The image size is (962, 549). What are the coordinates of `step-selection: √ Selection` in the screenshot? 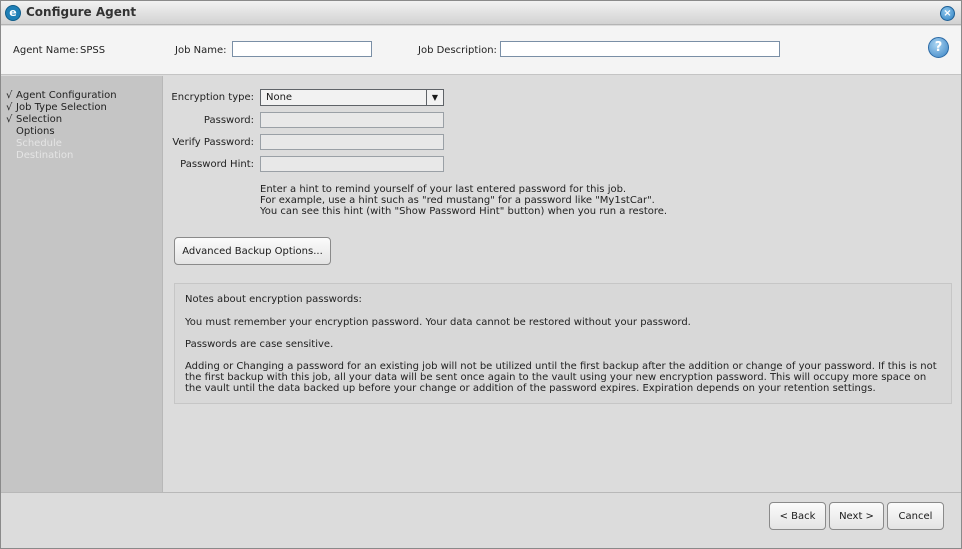 It's located at (34, 119).